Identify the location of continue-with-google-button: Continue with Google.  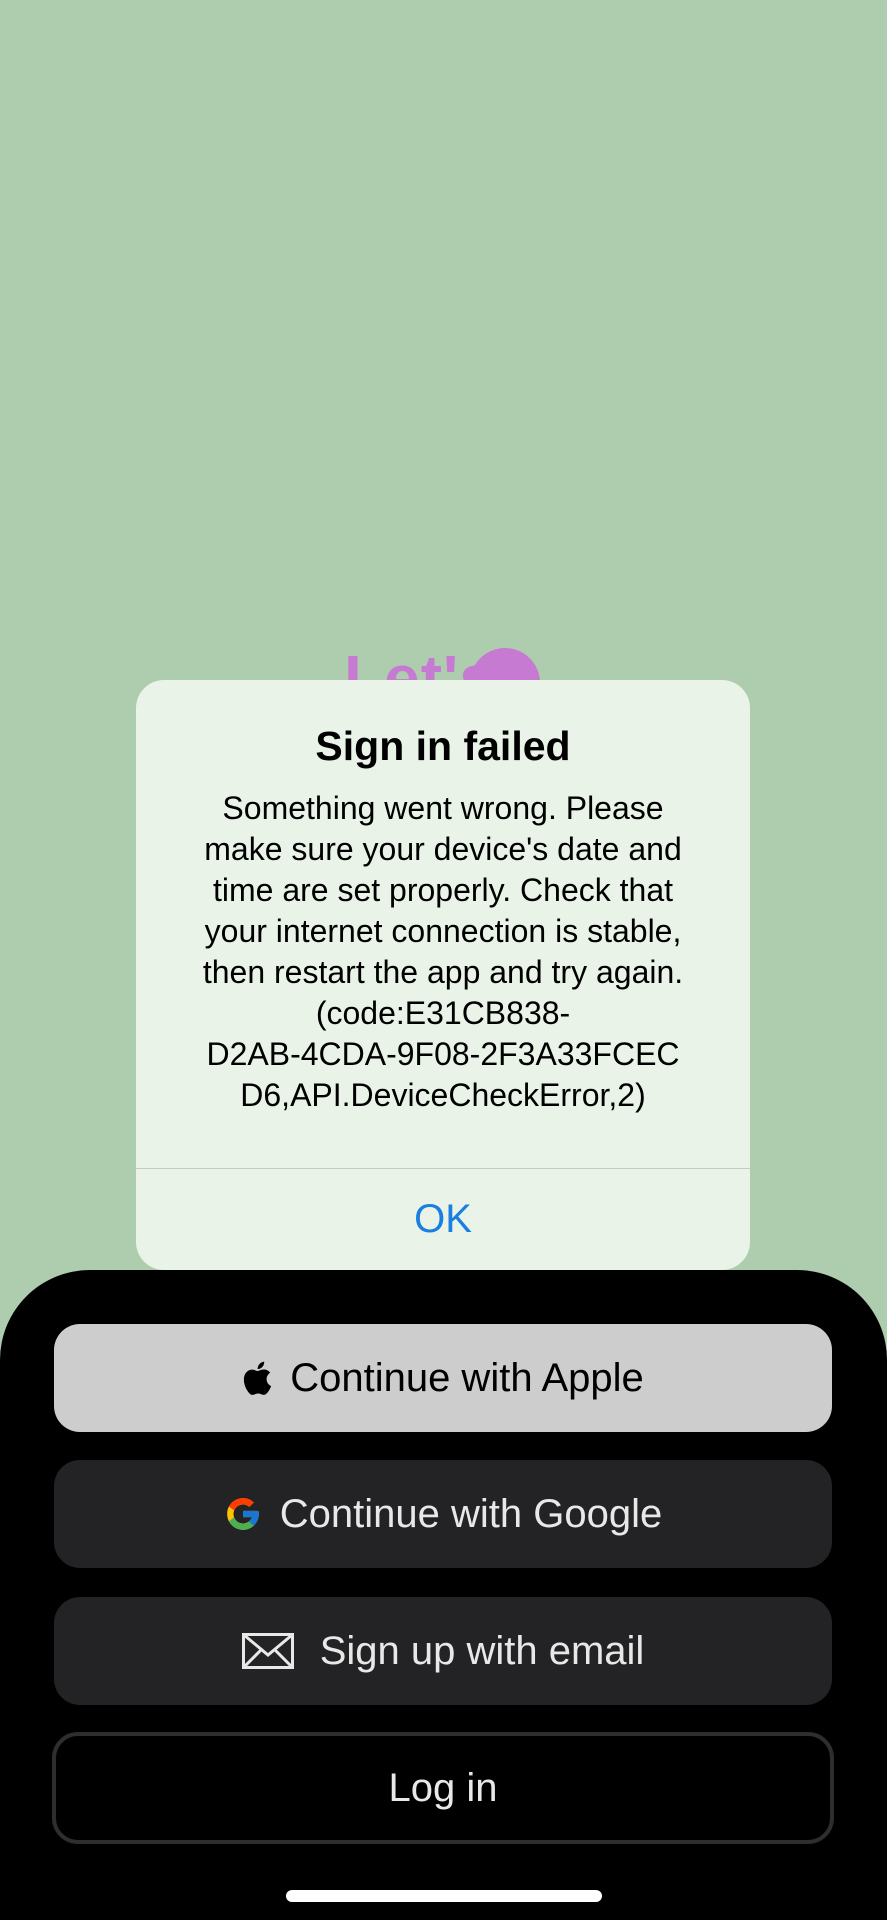
(443, 1514).